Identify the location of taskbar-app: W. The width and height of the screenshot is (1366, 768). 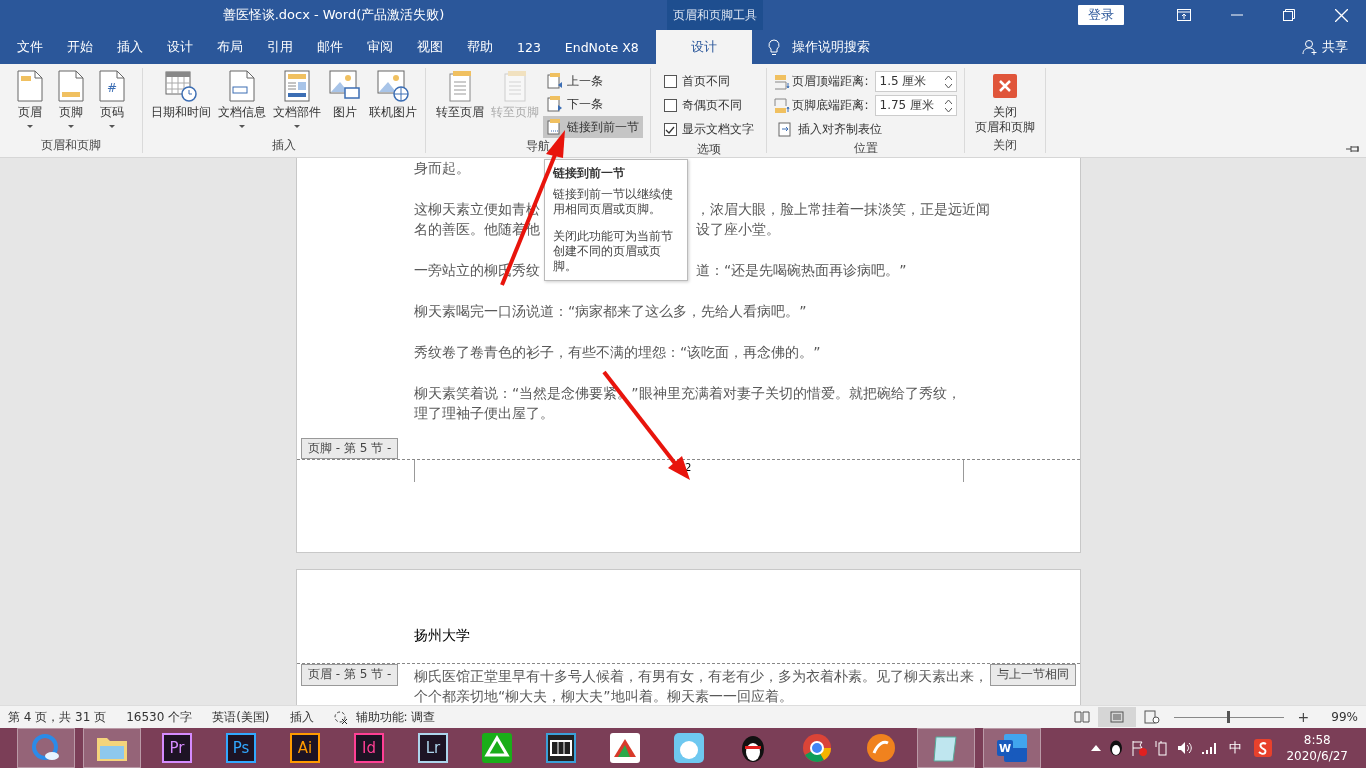
(1012, 748).